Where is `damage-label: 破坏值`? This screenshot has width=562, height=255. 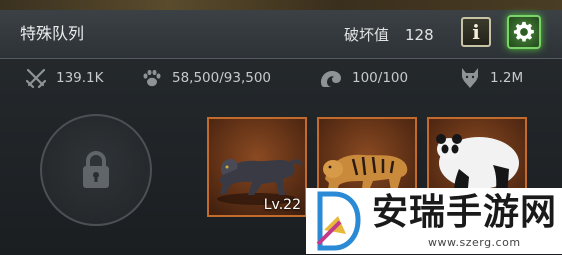
damage-label: 破坏值 is located at coordinates (367, 35).